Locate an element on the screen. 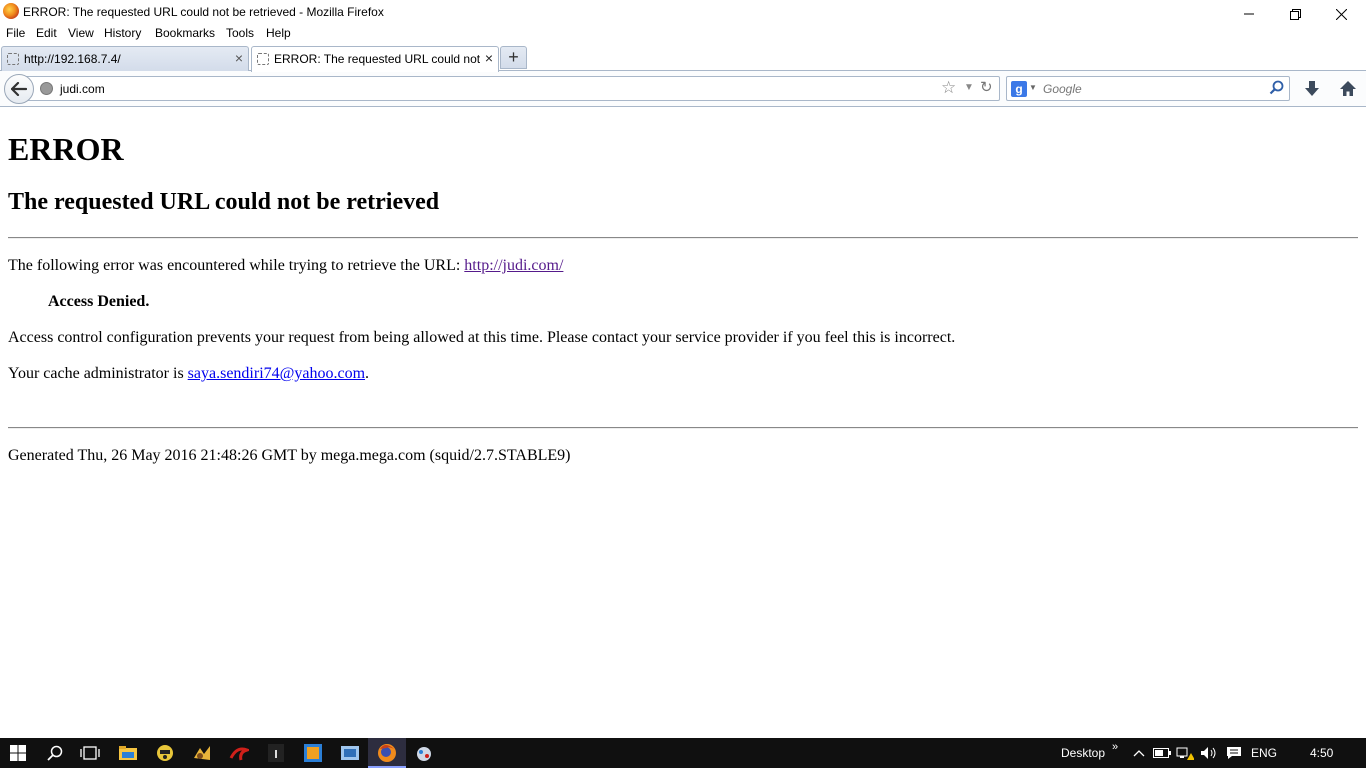 This screenshot has height=768, width=1366. new-tab-button: + is located at coordinates (513, 57).